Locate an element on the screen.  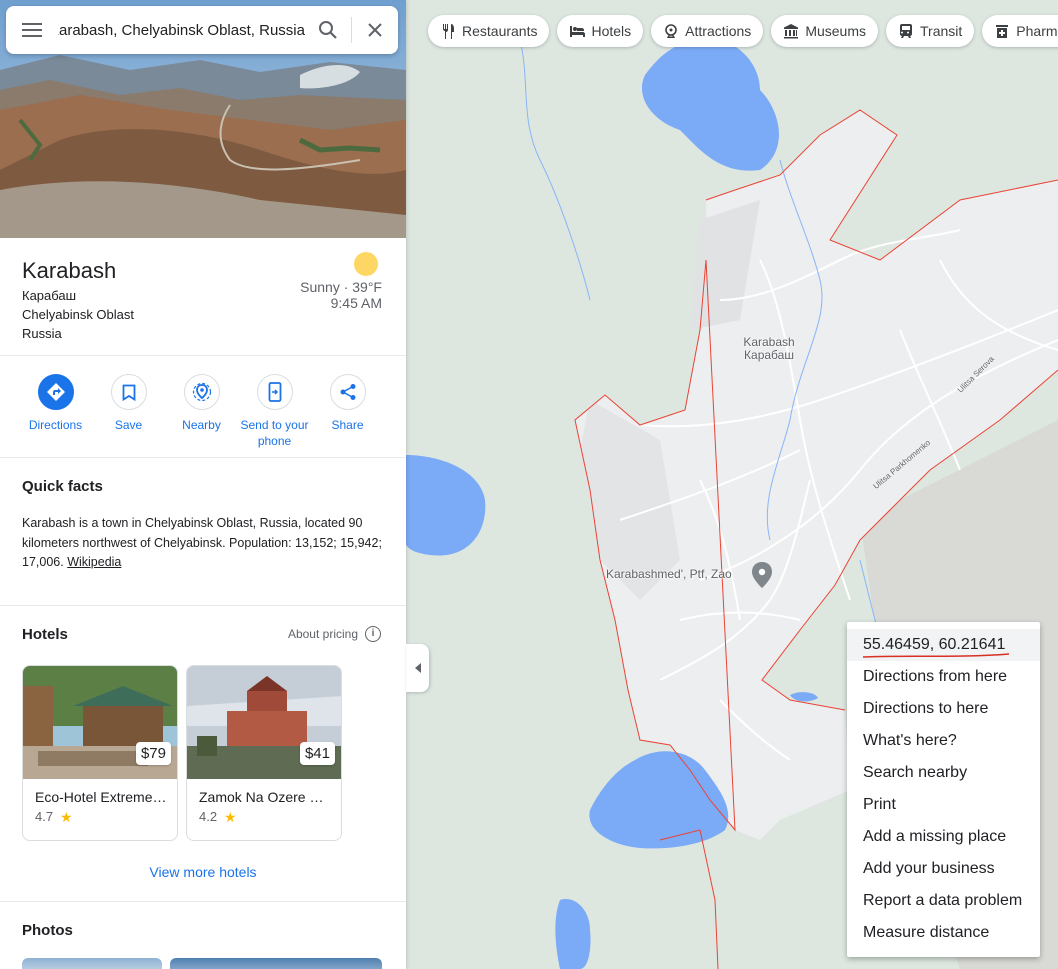
action-label: Nearby is located at coordinates (201, 425).